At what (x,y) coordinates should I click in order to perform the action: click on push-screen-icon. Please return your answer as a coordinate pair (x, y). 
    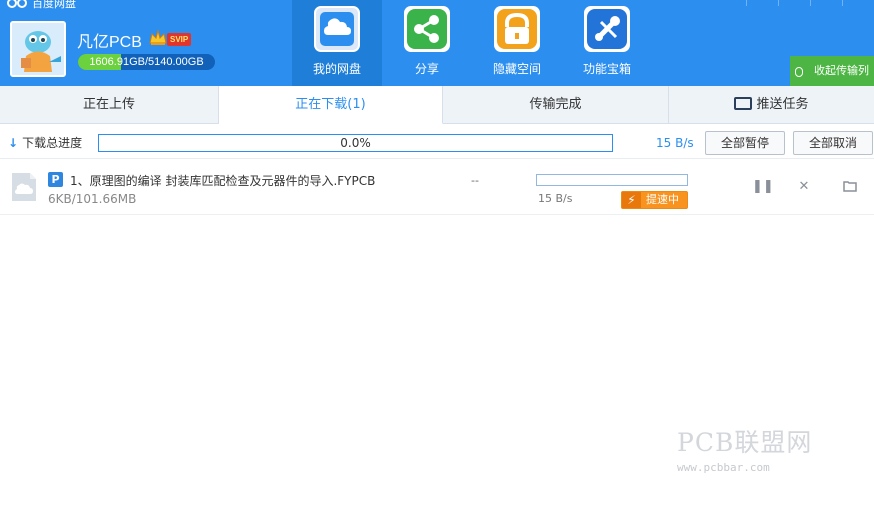
    Looking at the image, I should click on (743, 103).